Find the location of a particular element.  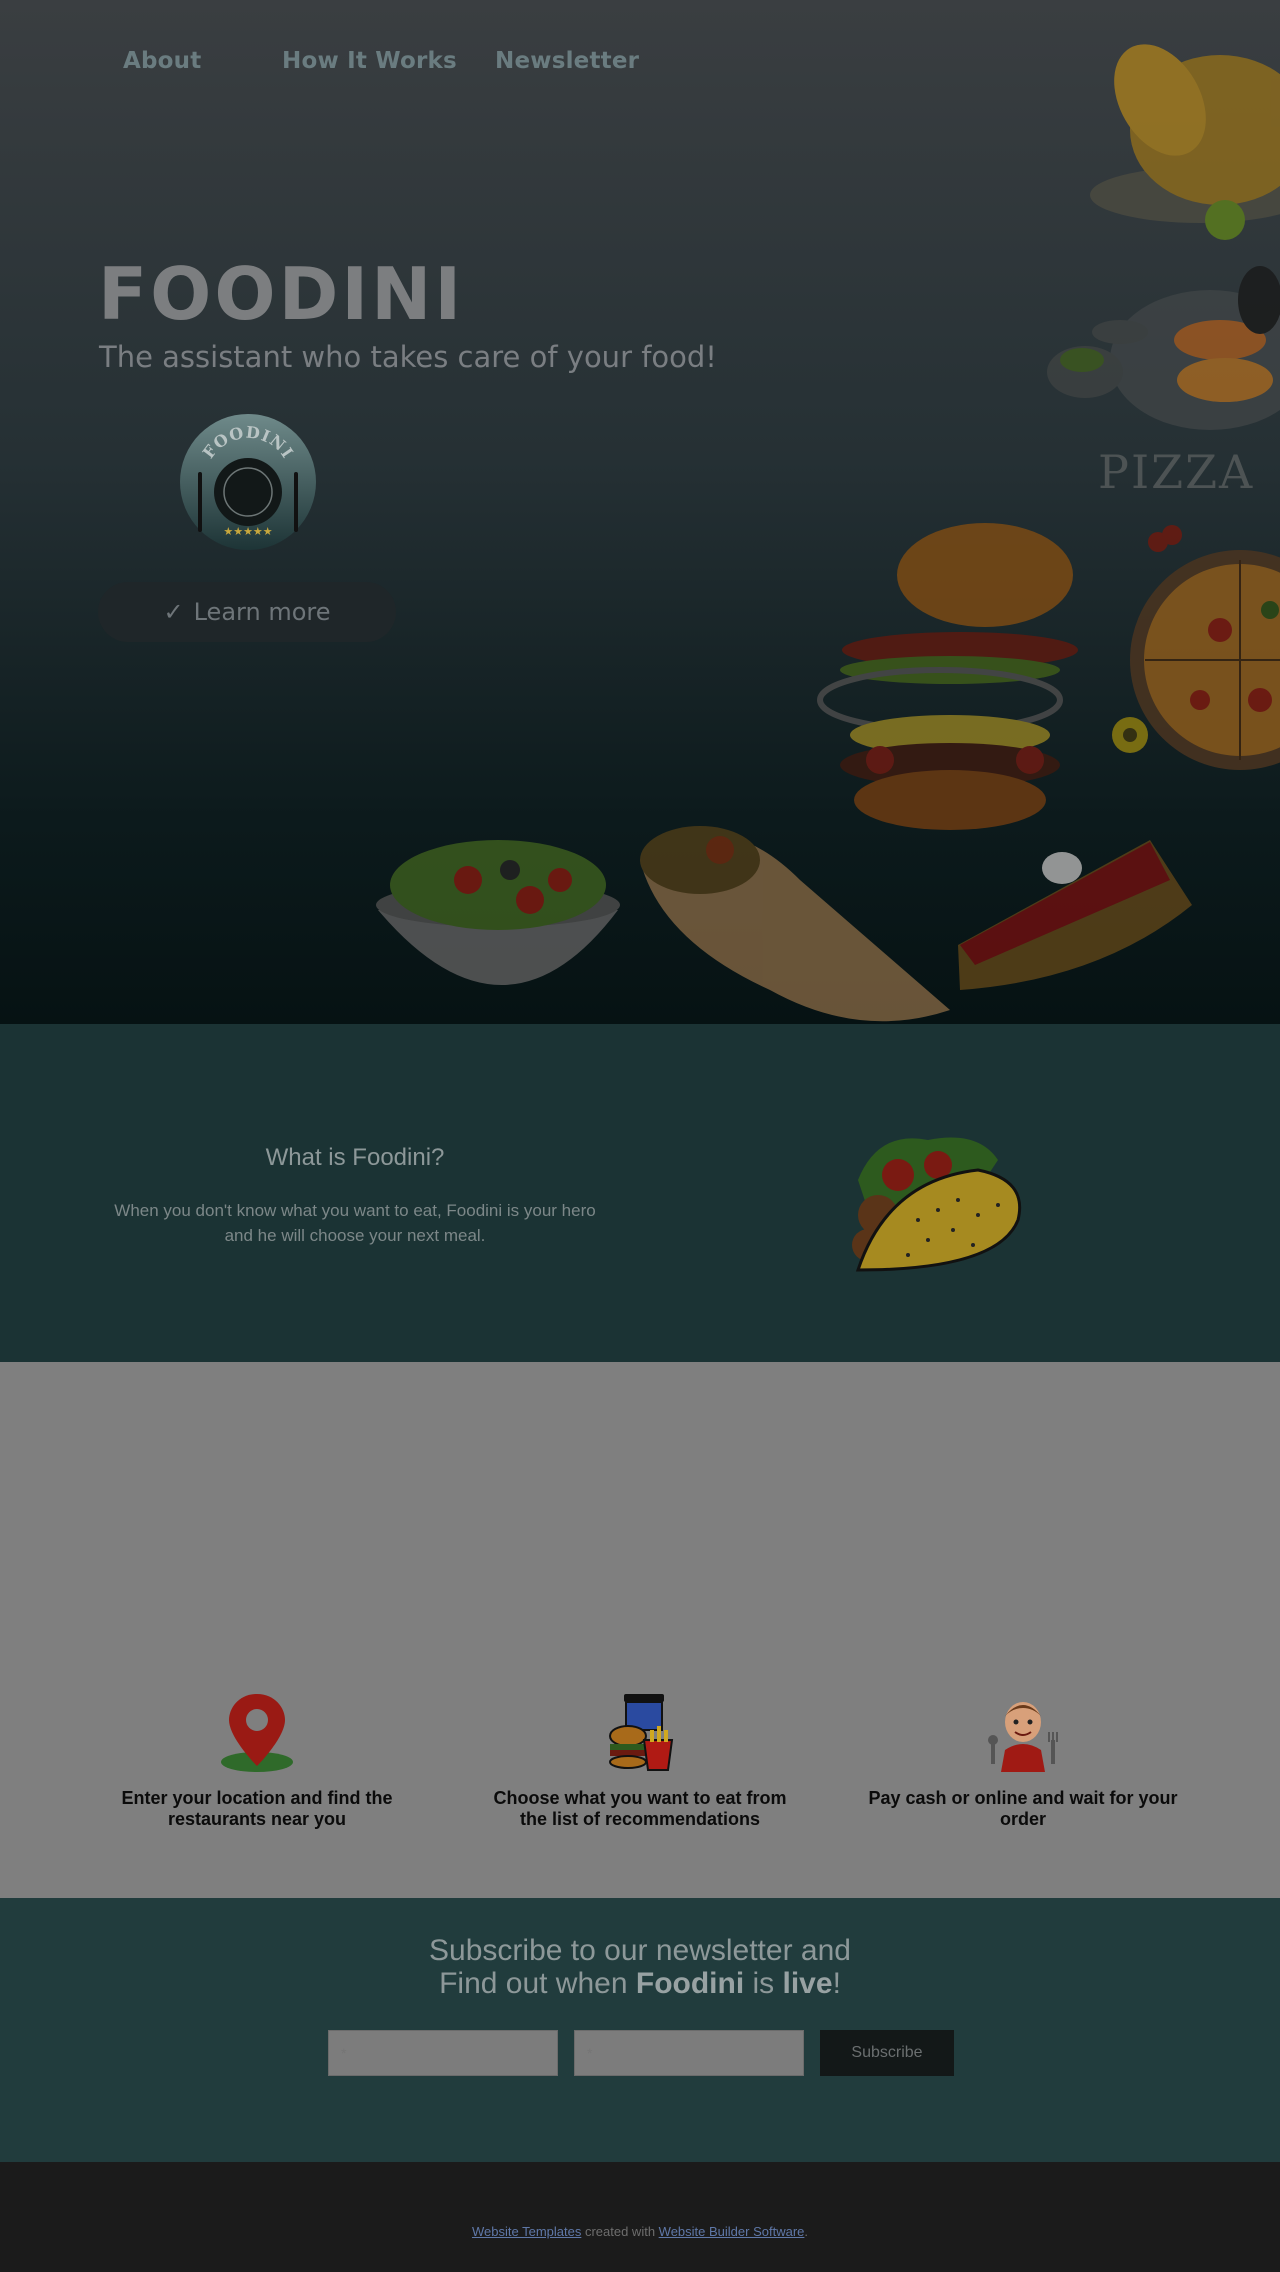

foodini-logo: FOODINI ★★★★★ is located at coordinates (248, 482).